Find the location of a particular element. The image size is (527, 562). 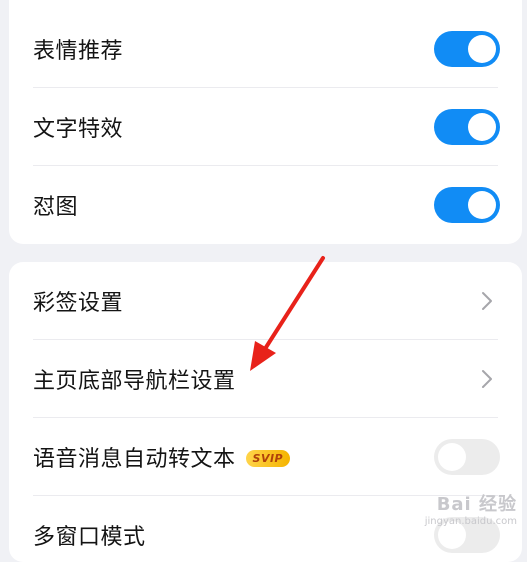

setting-label: 多窗口模式 is located at coordinates (89, 537).